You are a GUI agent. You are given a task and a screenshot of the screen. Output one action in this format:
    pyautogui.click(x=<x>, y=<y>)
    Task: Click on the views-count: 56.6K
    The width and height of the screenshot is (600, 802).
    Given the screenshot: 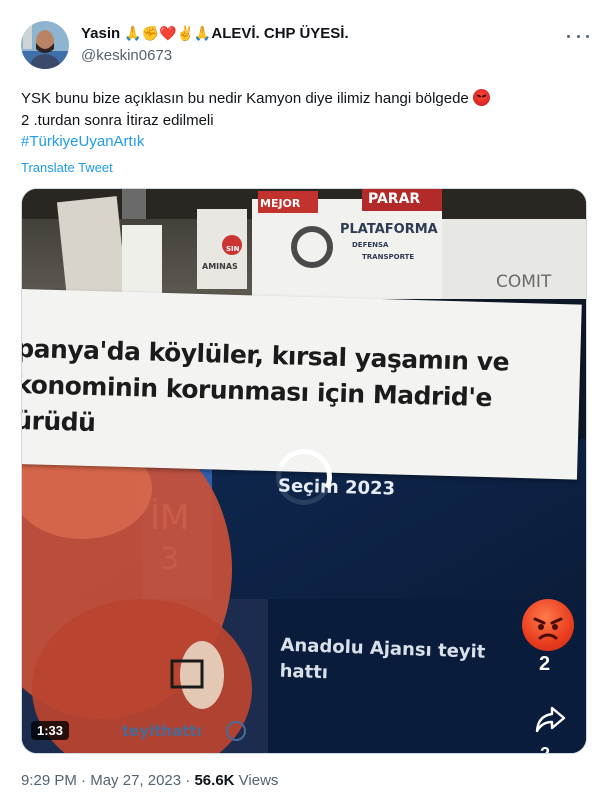 What is the action you would take?
    pyautogui.click(x=214, y=780)
    